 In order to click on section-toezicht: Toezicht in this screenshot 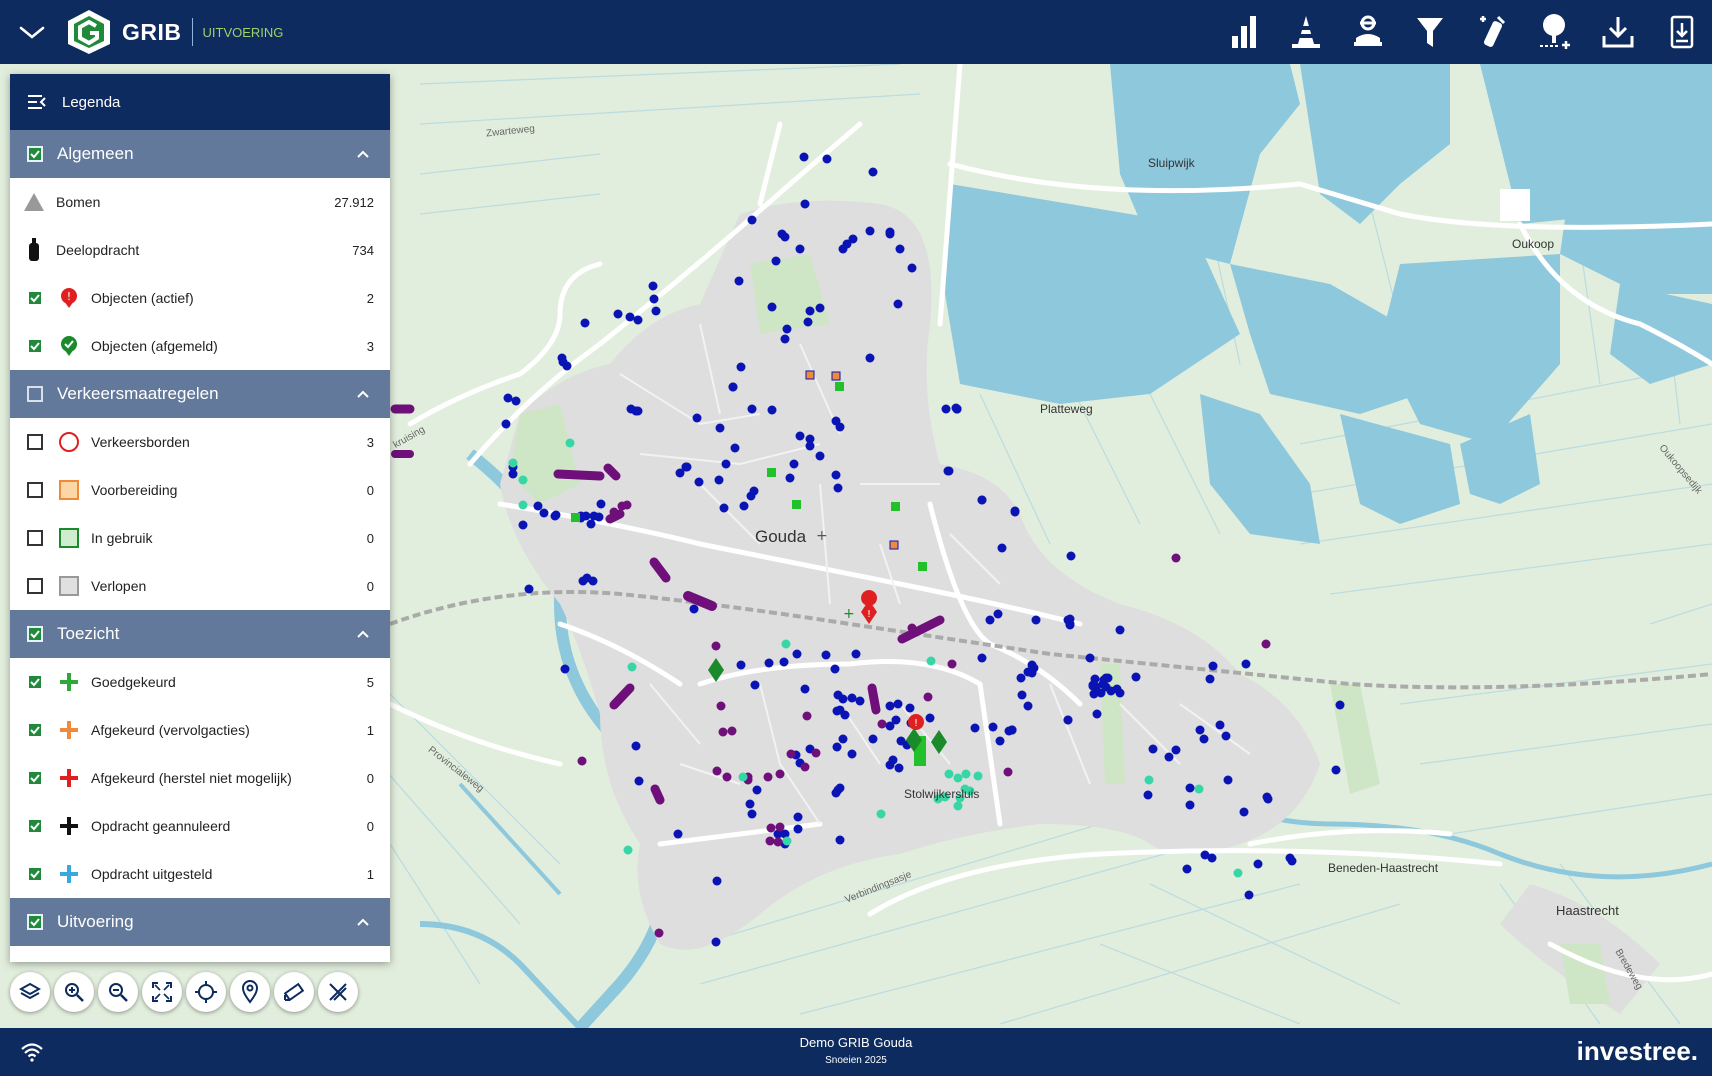, I will do `click(200, 634)`.